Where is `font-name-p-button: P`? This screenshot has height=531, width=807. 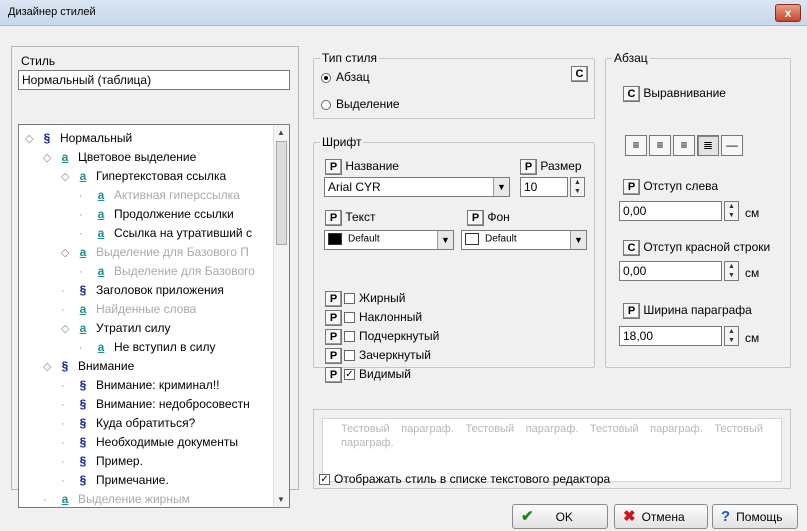
font-name-p-button: P is located at coordinates (333, 167).